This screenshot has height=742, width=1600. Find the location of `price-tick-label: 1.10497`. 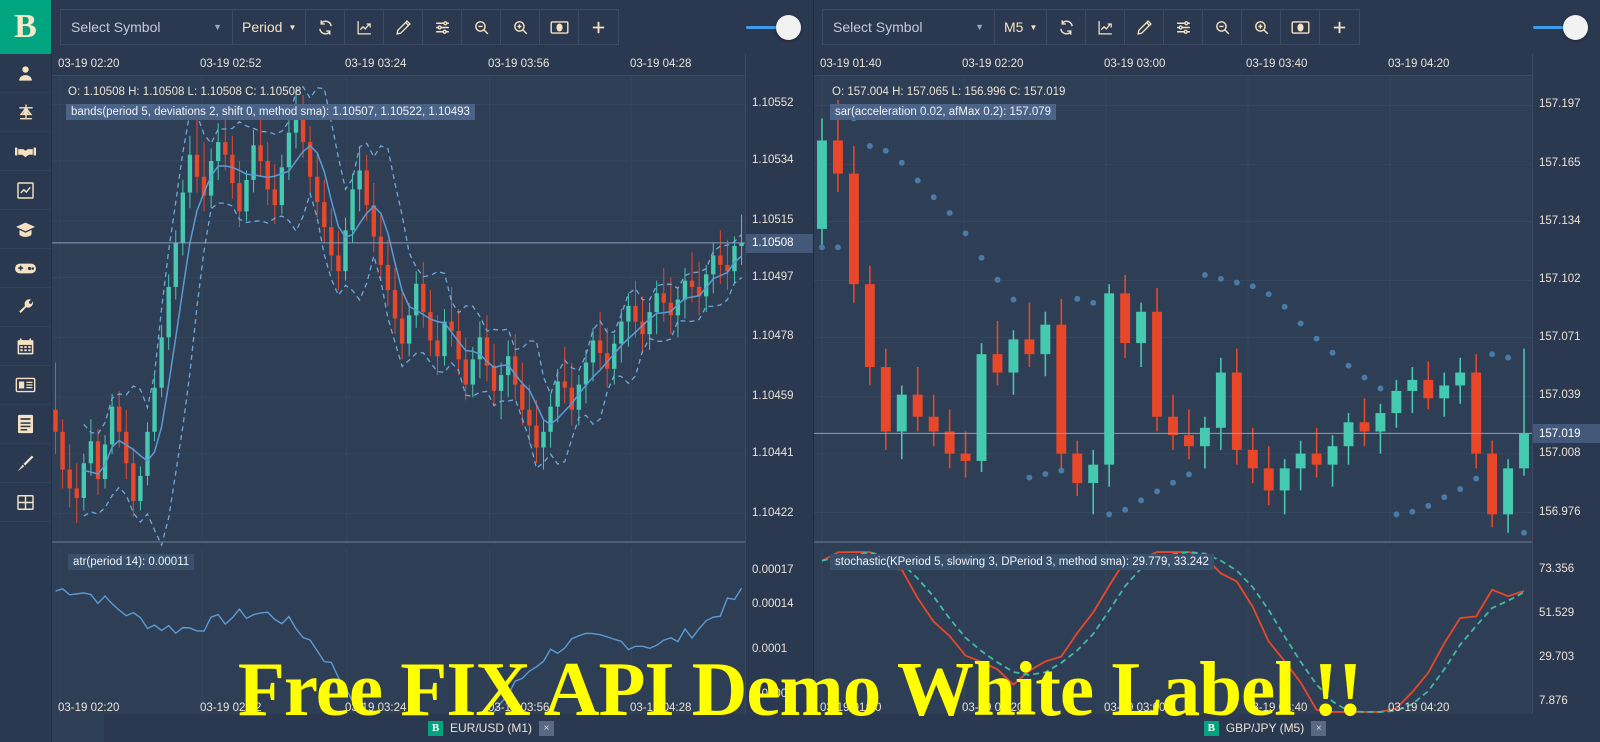

price-tick-label: 1.10497 is located at coordinates (773, 276).